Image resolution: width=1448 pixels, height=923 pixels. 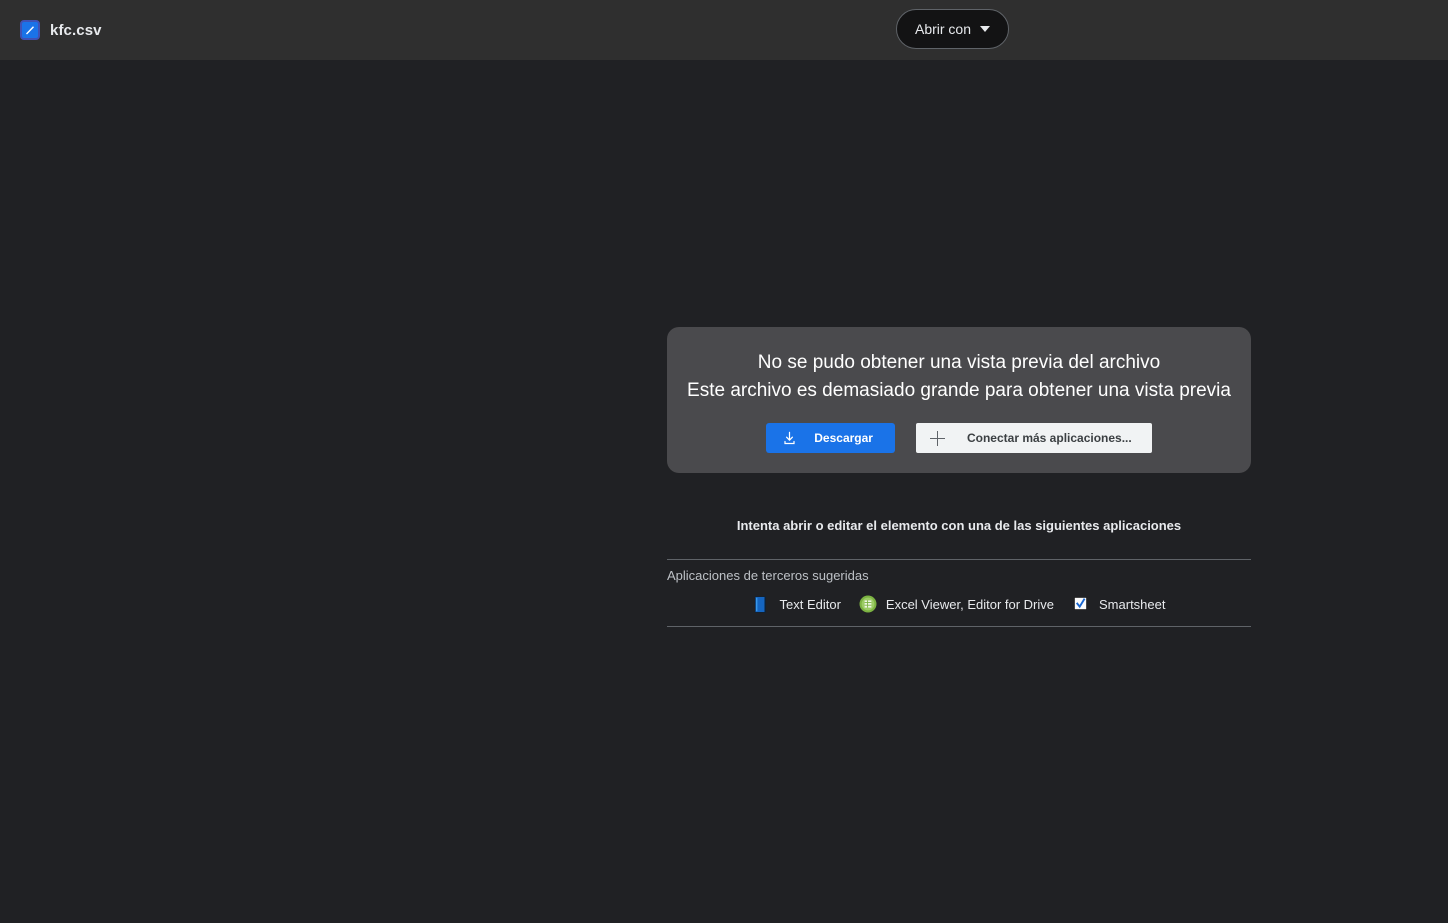 What do you see at coordinates (970, 604) in the screenshot?
I see `list-item-label: Excel Viewer, Editor for Drive` at bounding box center [970, 604].